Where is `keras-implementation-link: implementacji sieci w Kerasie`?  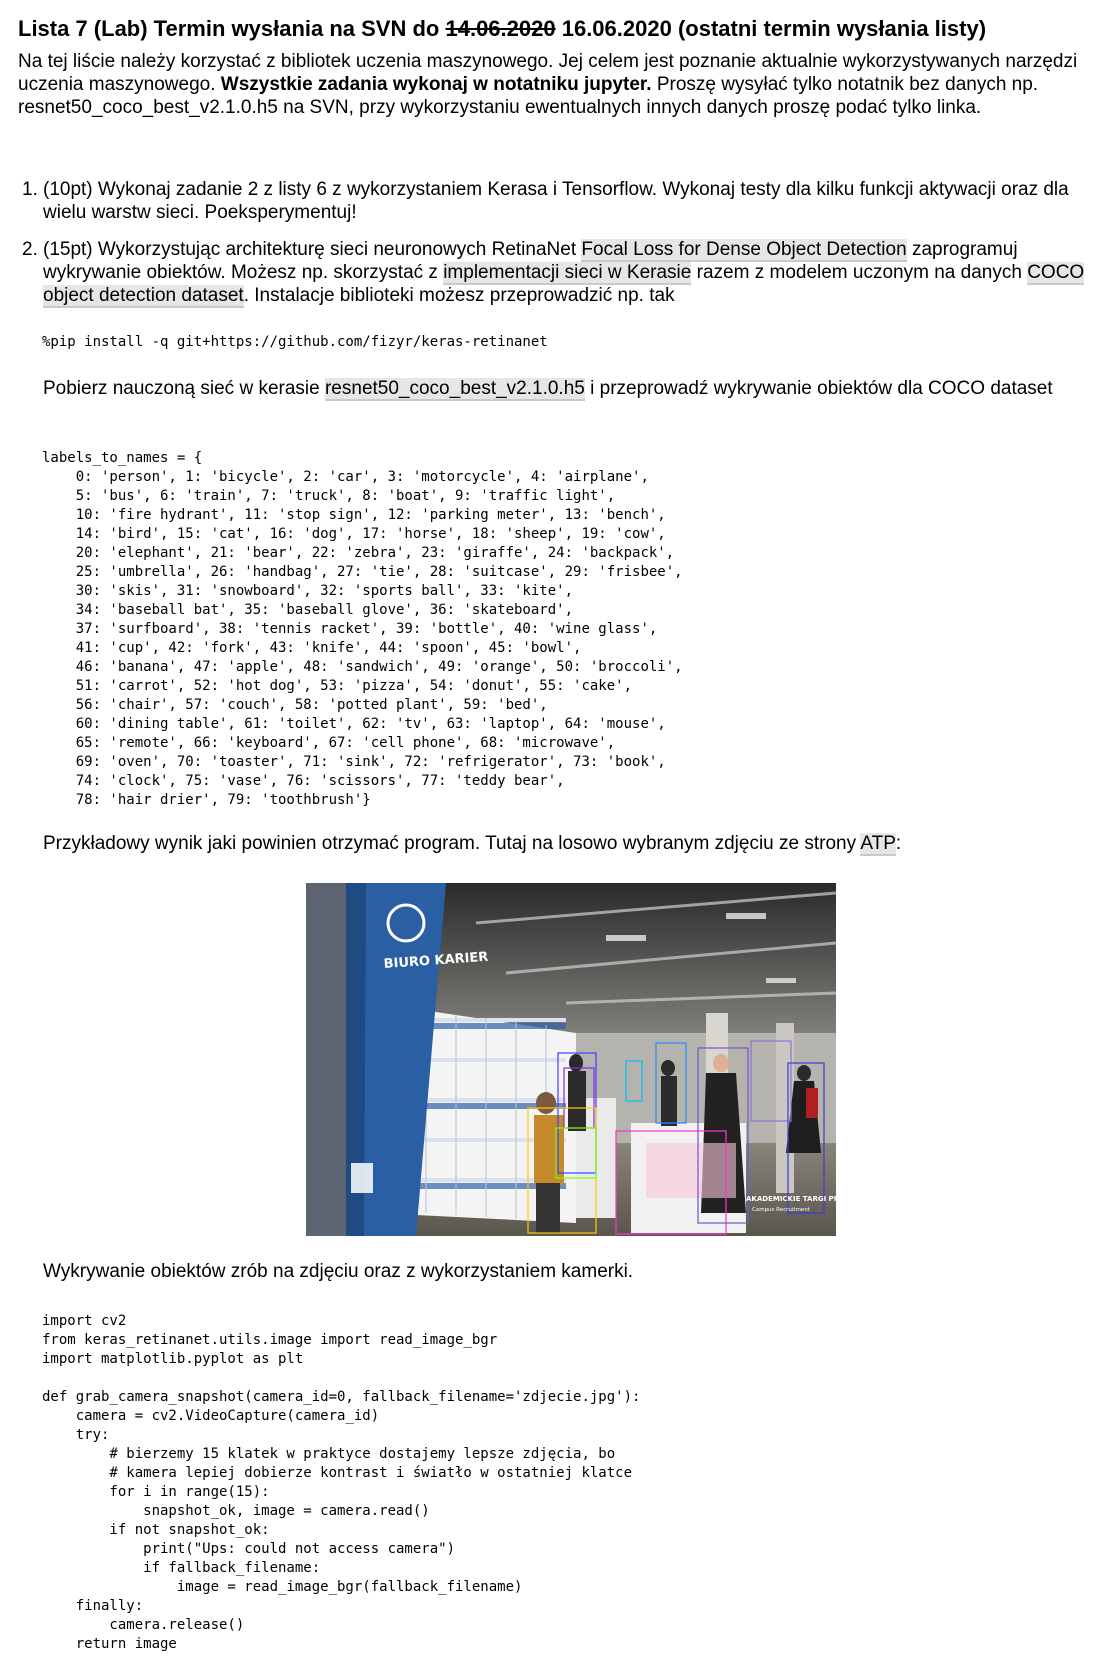
keras-implementation-link: implementacji sieci w Kerasie is located at coordinates (567, 273).